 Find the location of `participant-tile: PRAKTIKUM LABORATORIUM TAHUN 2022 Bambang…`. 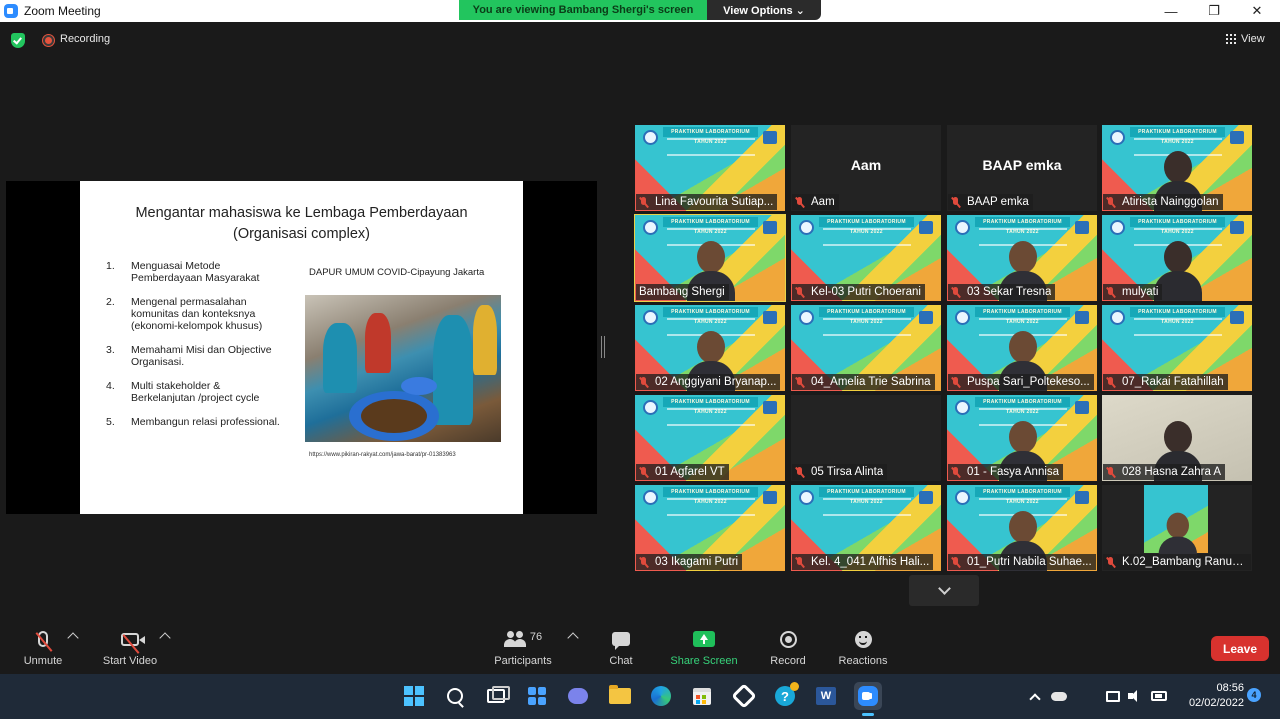

participant-tile: PRAKTIKUM LABORATORIUM TAHUN 2022 Bambang… is located at coordinates (710, 258).